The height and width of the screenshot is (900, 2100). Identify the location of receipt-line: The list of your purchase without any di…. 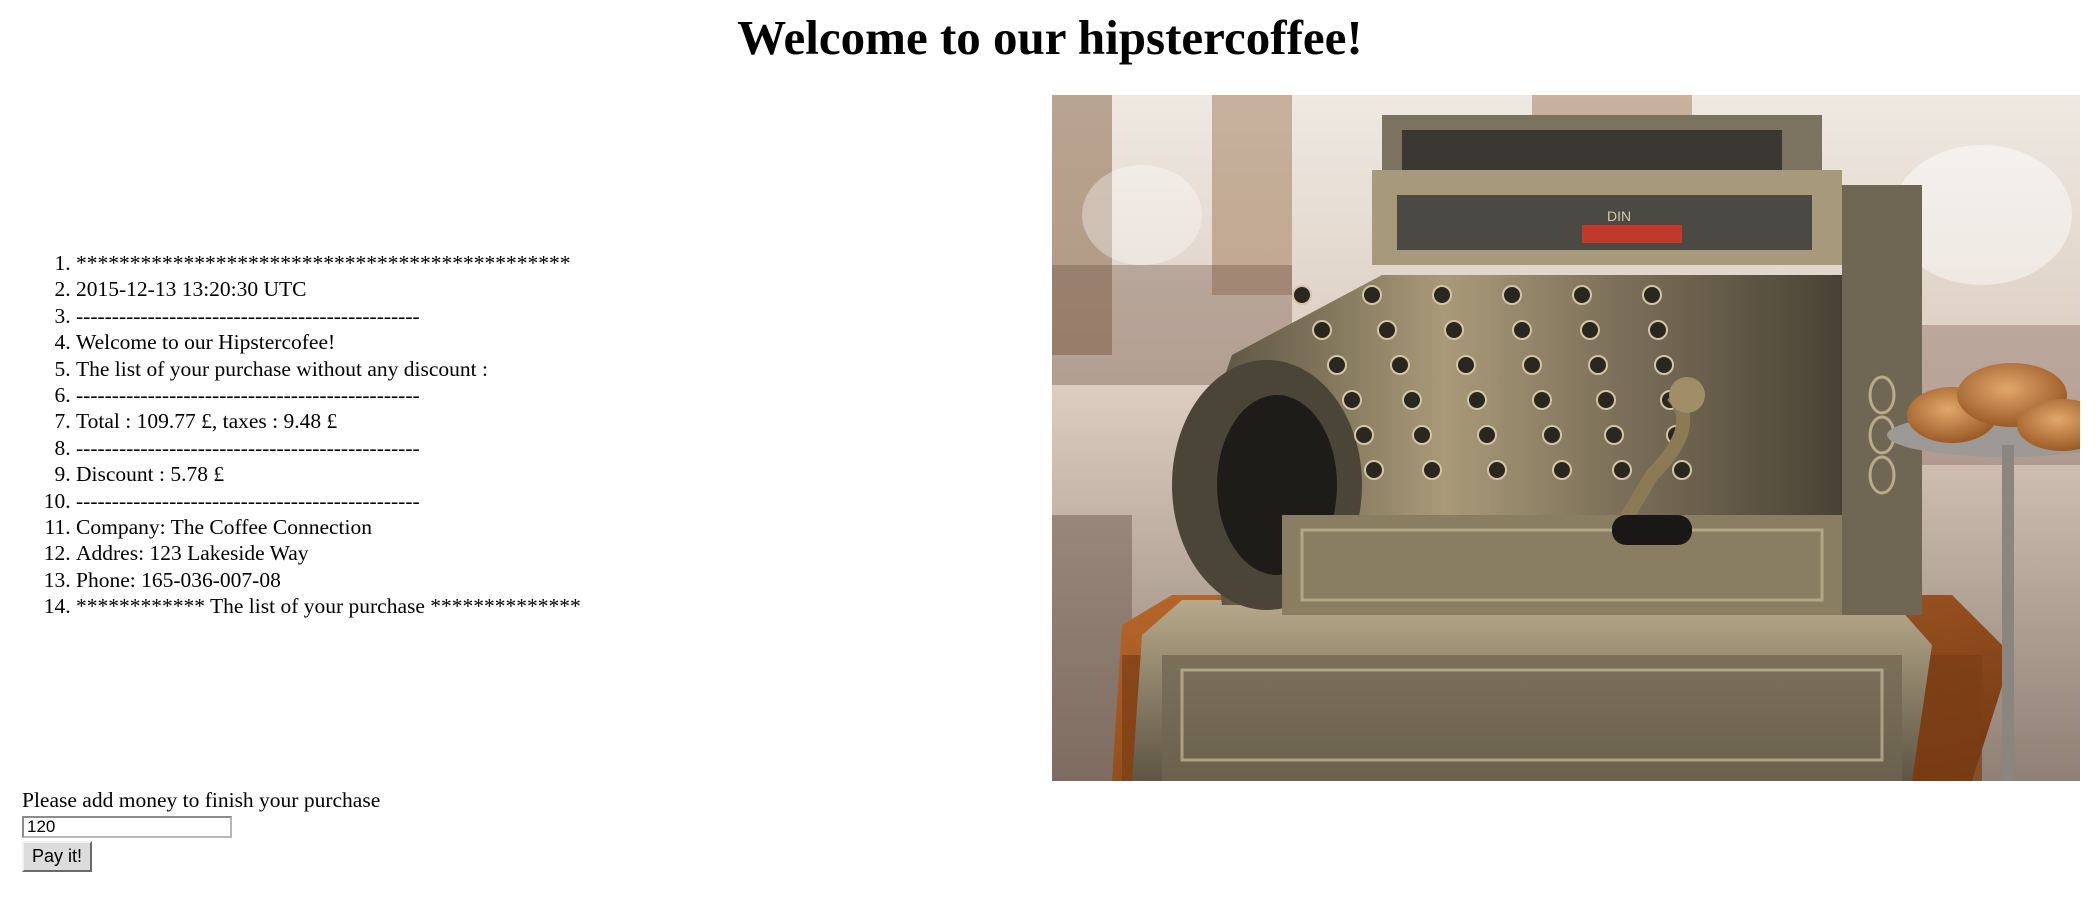
(328, 369).